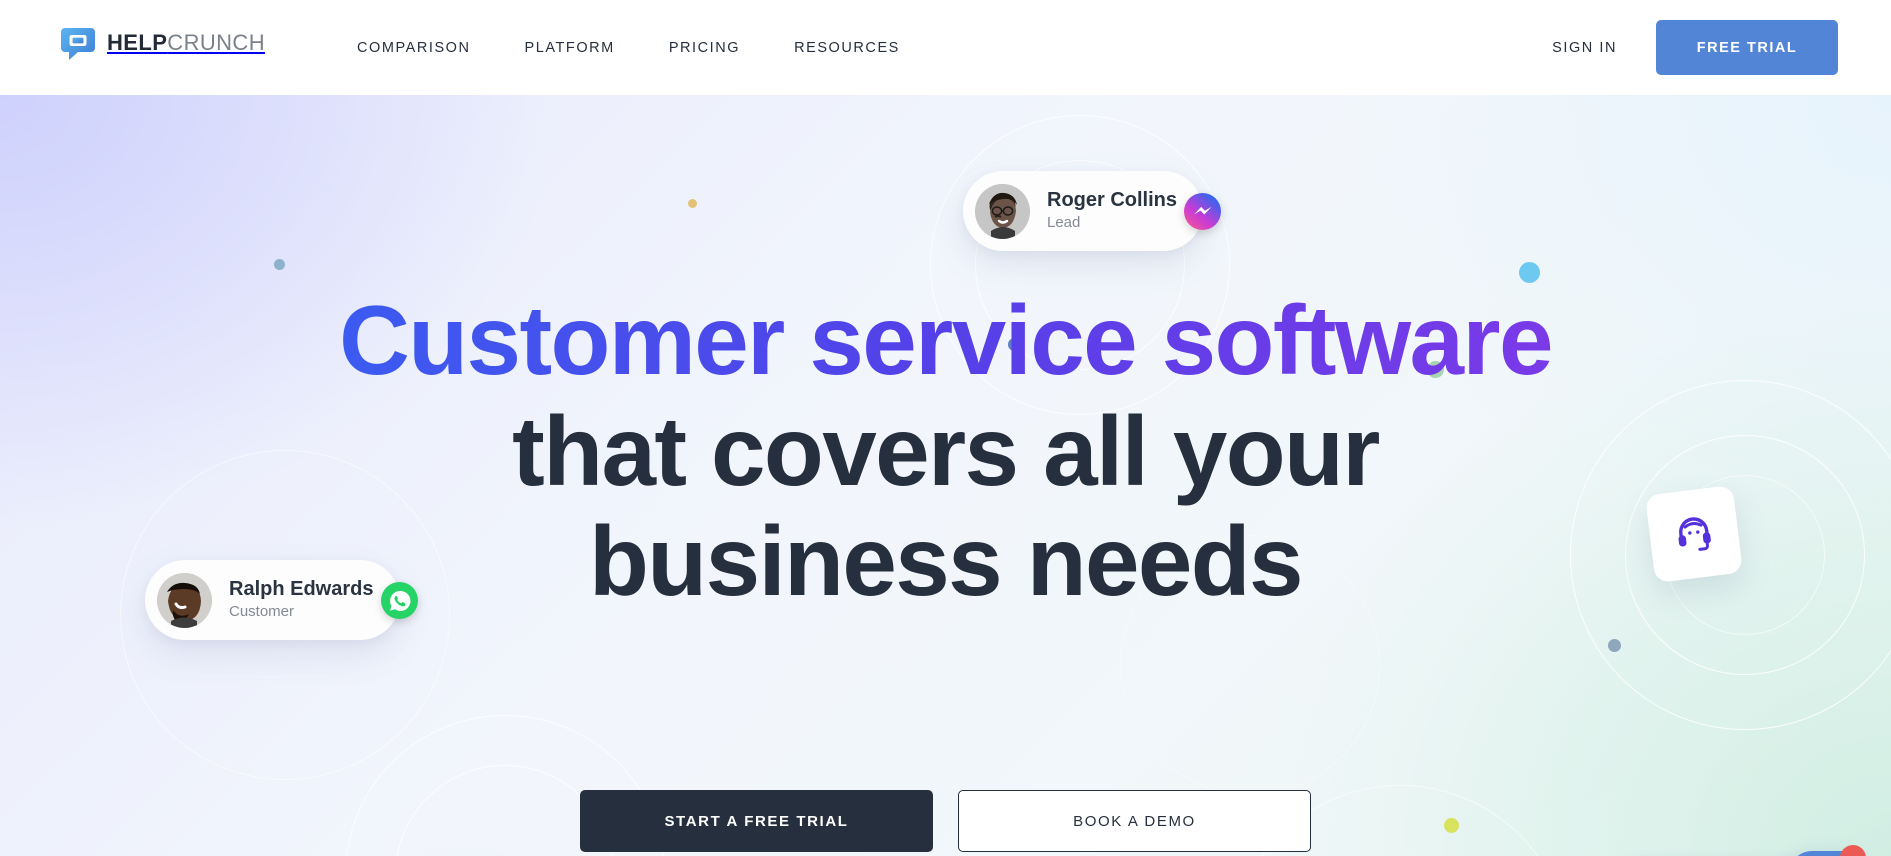  I want to click on start-free-trial-button: START A FREE TRIAL, so click(756, 821).